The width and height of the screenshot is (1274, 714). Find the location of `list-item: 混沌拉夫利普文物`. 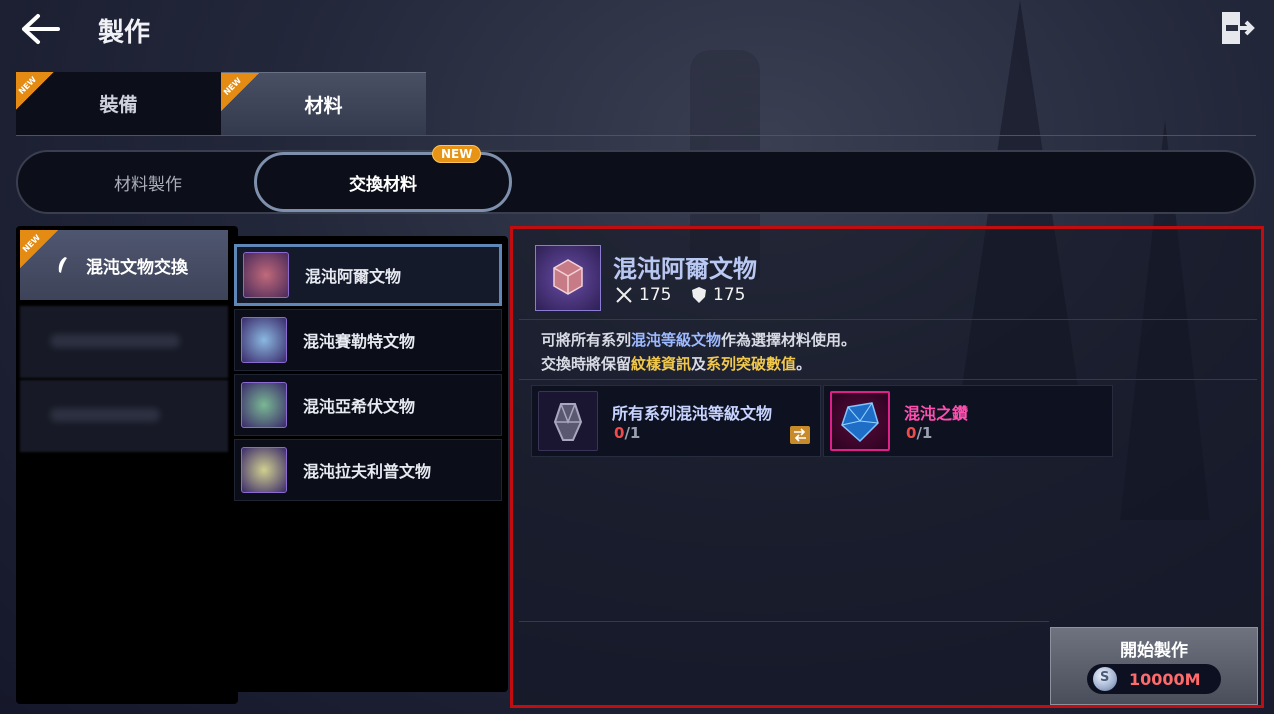

list-item: 混沌拉夫利普文物 is located at coordinates (368, 470).